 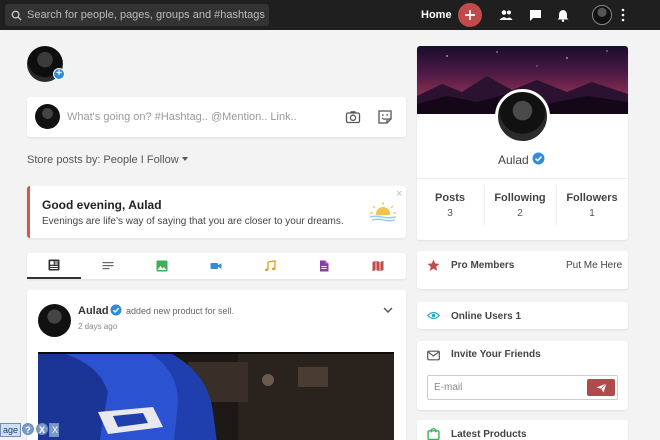 I want to click on tab-music-posts, so click(x=270, y=266).